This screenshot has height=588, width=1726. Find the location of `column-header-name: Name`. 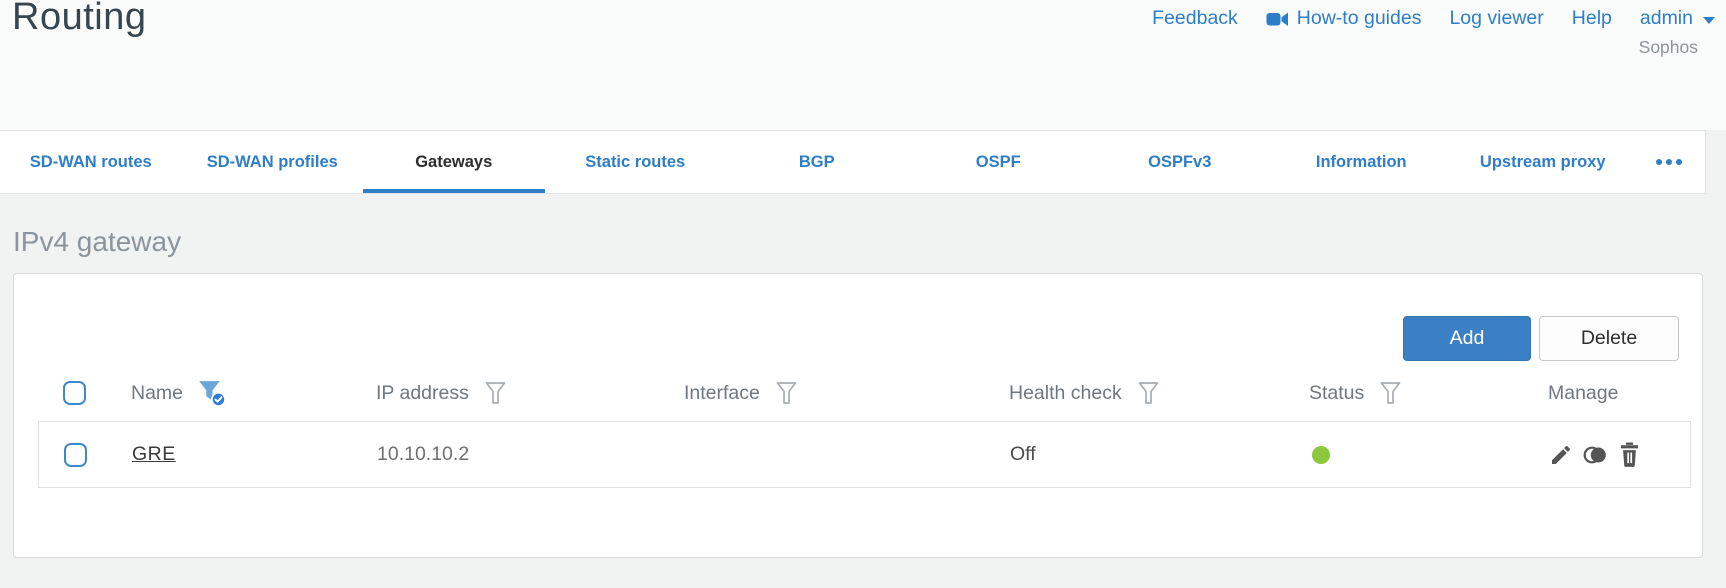

column-header-name: Name is located at coordinates (157, 392).